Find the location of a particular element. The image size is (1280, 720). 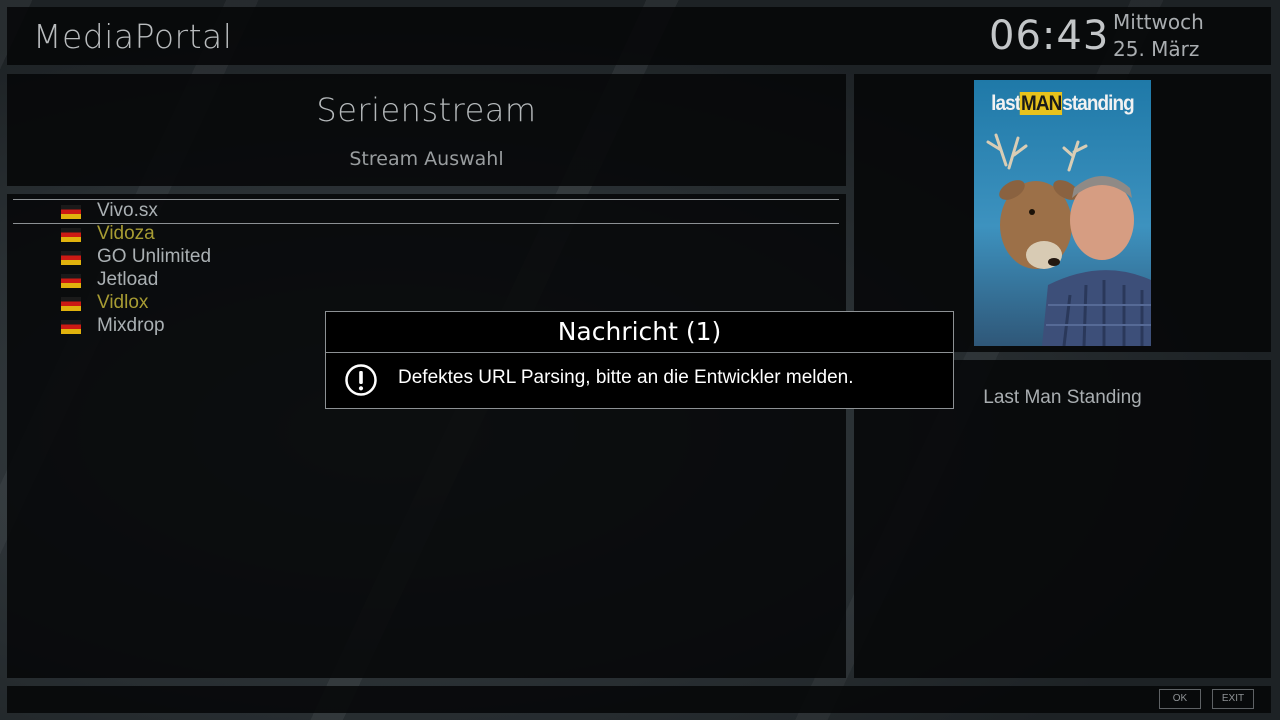

stream-item-vidoza: Vidoza is located at coordinates (426, 234).